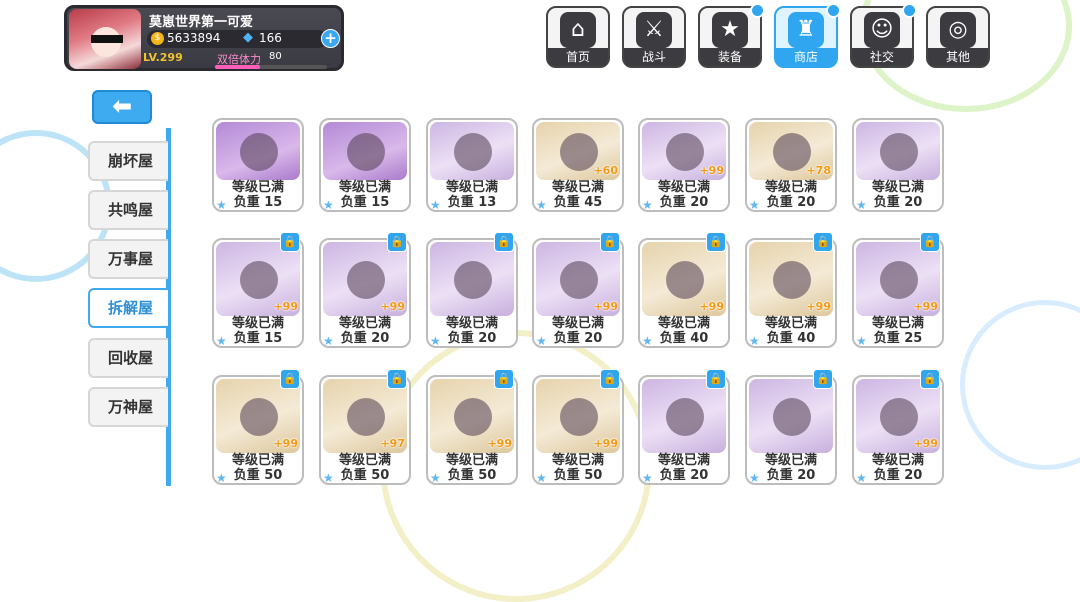  What do you see at coordinates (270, 38) in the screenshot?
I see `crystal-amount: 166` at bounding box center [270, 38].